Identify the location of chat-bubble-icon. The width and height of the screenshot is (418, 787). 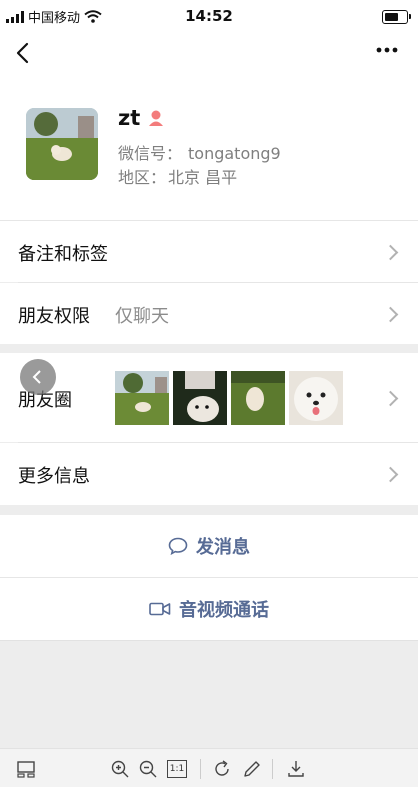
(178, 546).